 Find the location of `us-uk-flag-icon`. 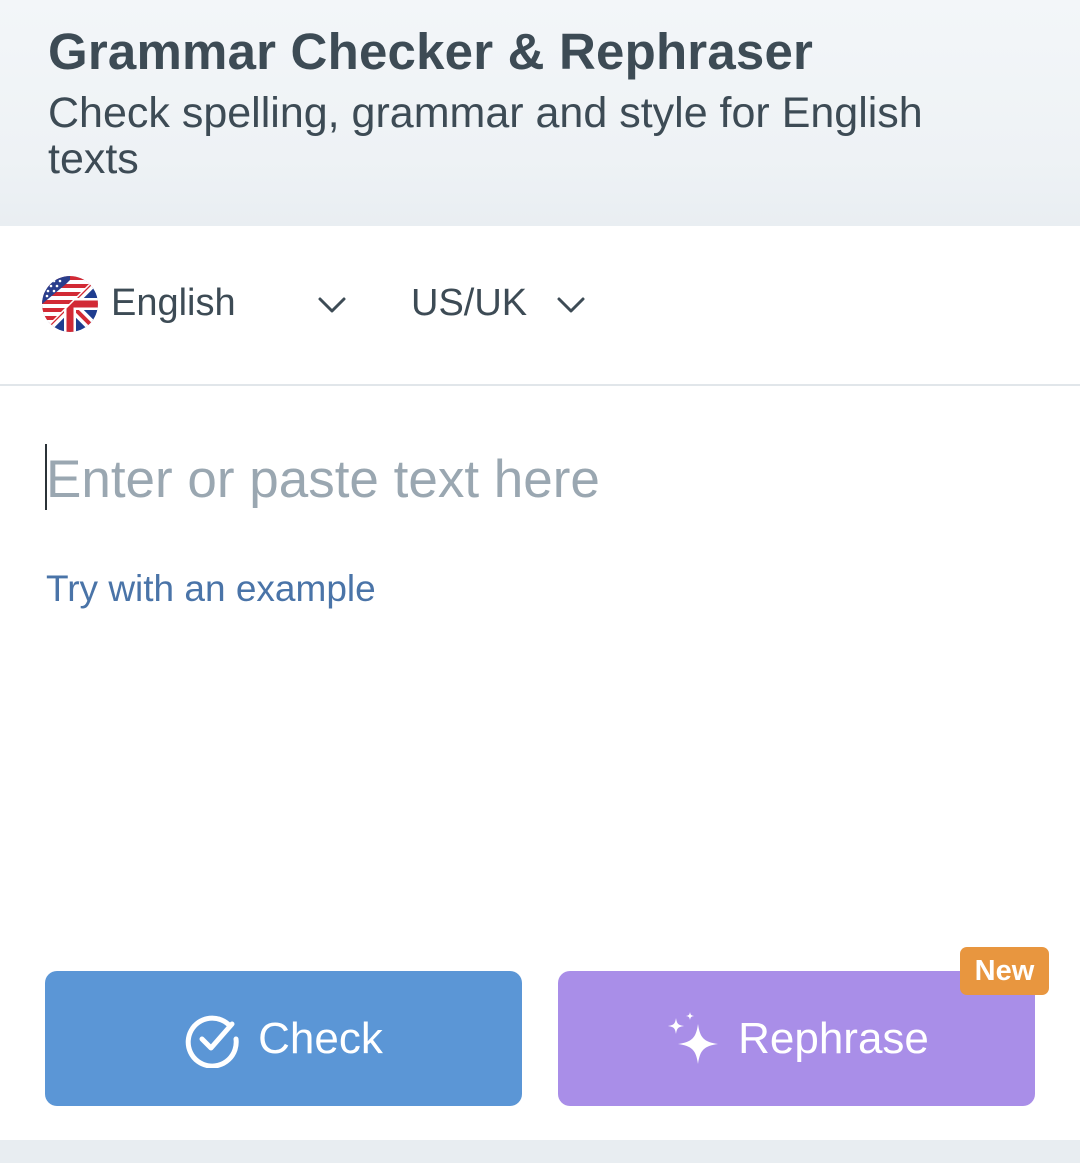

us-uk-flag-icon is located at coordinates (70, 304).